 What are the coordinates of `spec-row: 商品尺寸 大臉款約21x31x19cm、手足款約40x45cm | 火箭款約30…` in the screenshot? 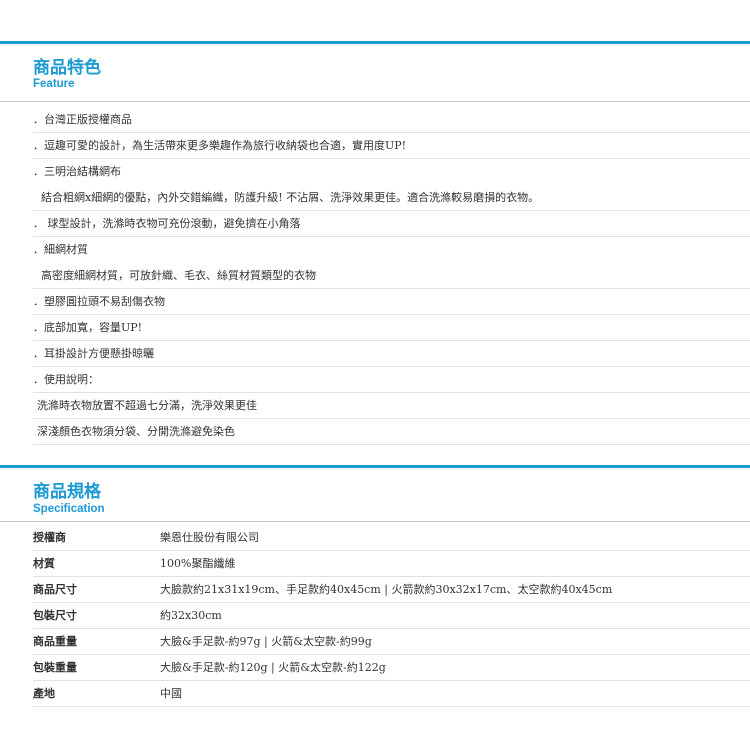 It's located at (391, 590).